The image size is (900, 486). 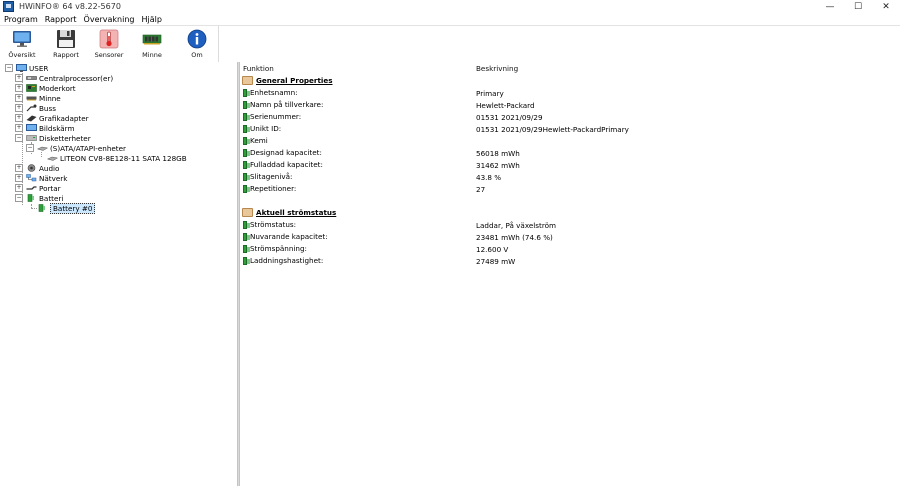 I want to click on tree-item-root: − USER, so click(x=26, y=68).